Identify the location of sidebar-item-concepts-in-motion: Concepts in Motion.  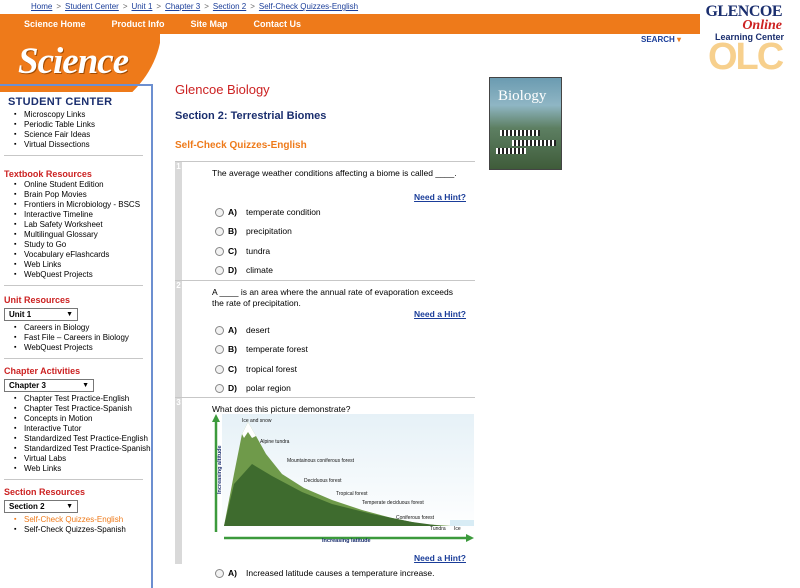
(82, 419).